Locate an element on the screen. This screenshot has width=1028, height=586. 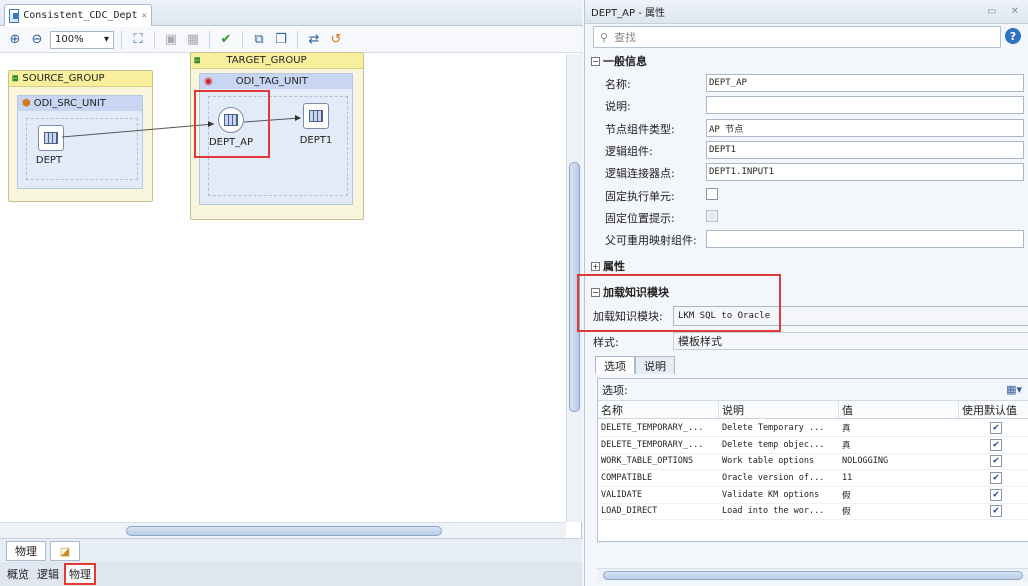
inspector-scroll-thumb is located at coordinates (813, 575).